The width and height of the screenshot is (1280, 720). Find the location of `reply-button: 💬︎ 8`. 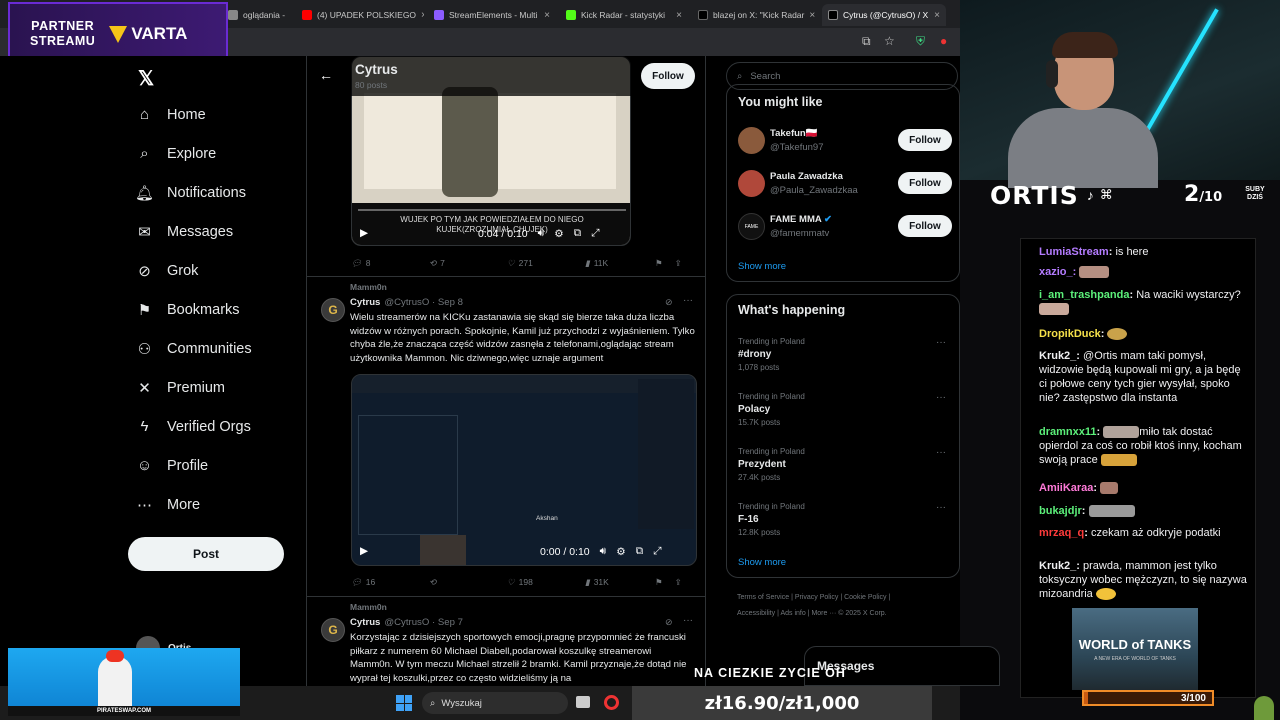

reply-button: 💬︎ 8 is located at coordinates (390, 263).